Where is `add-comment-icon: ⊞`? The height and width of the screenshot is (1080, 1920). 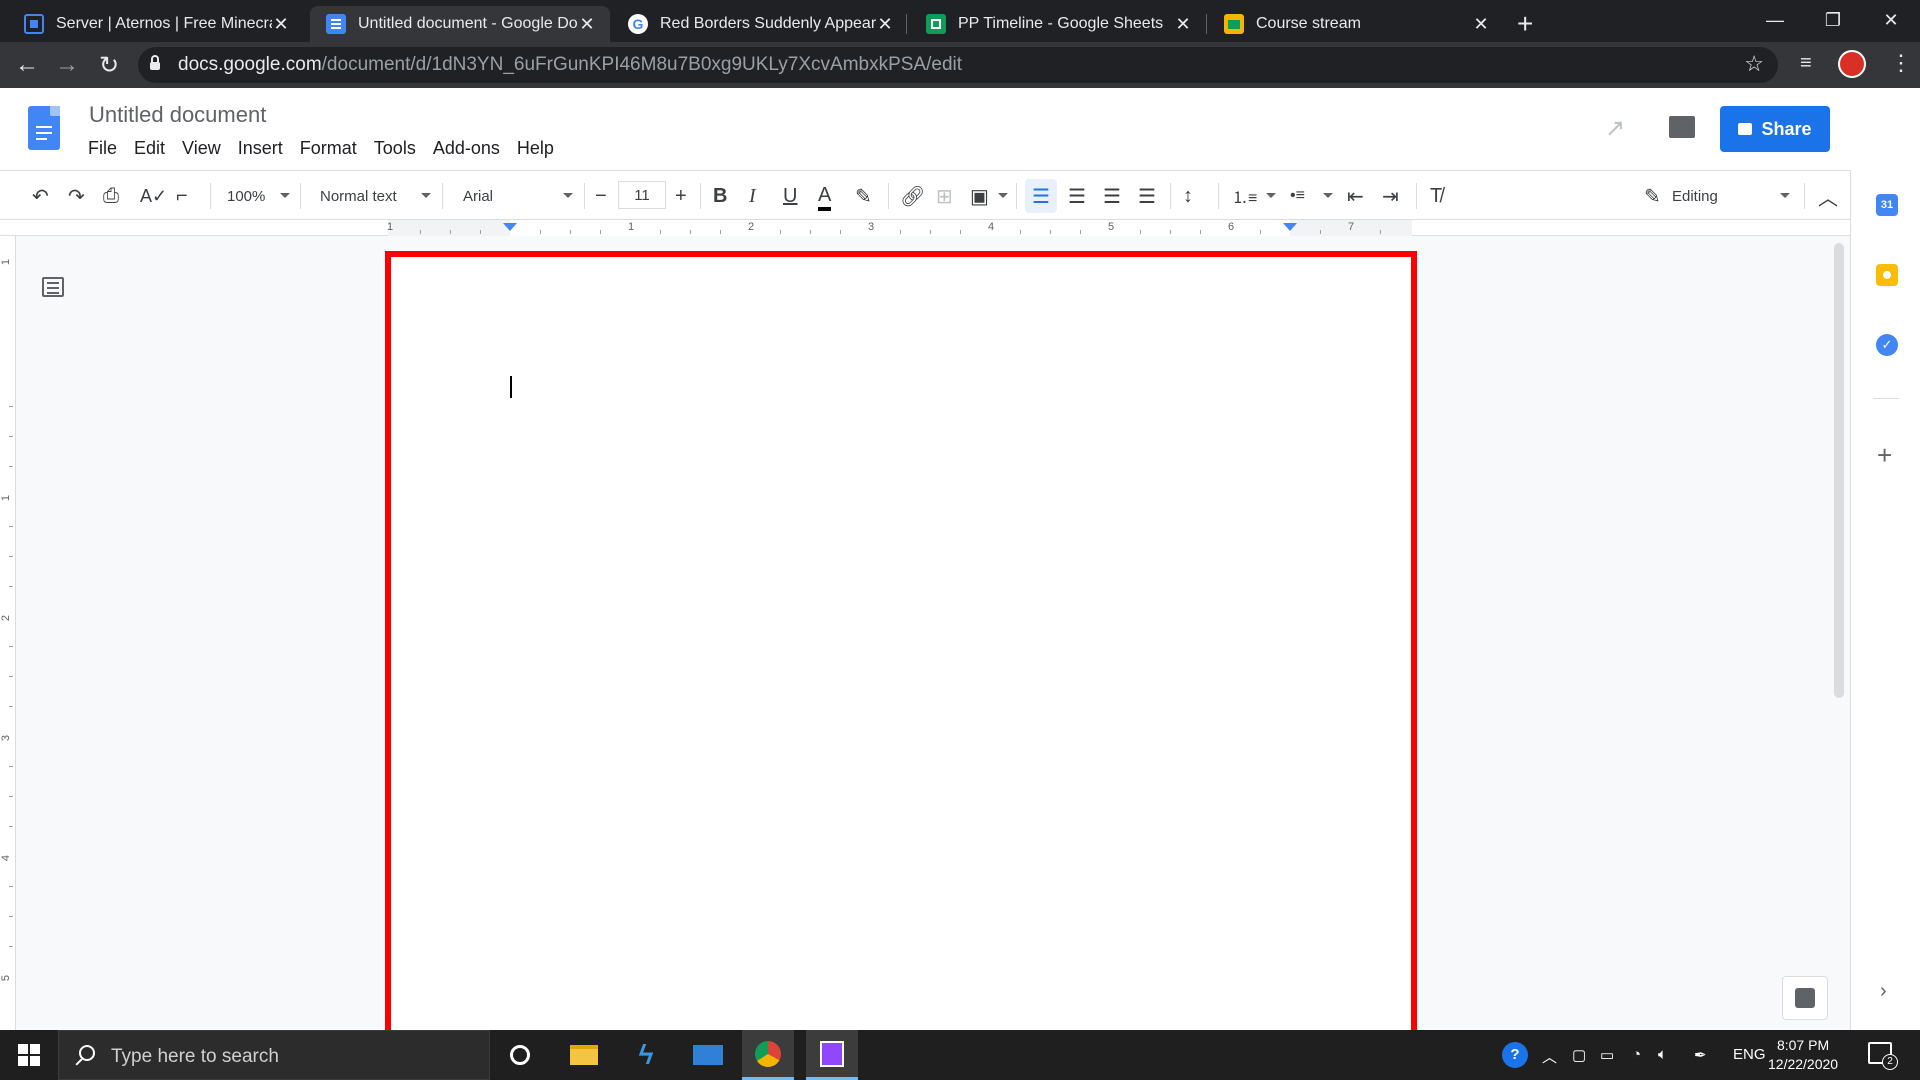
add-comment-icon: ⊞ is located at coordinates (944, 196).